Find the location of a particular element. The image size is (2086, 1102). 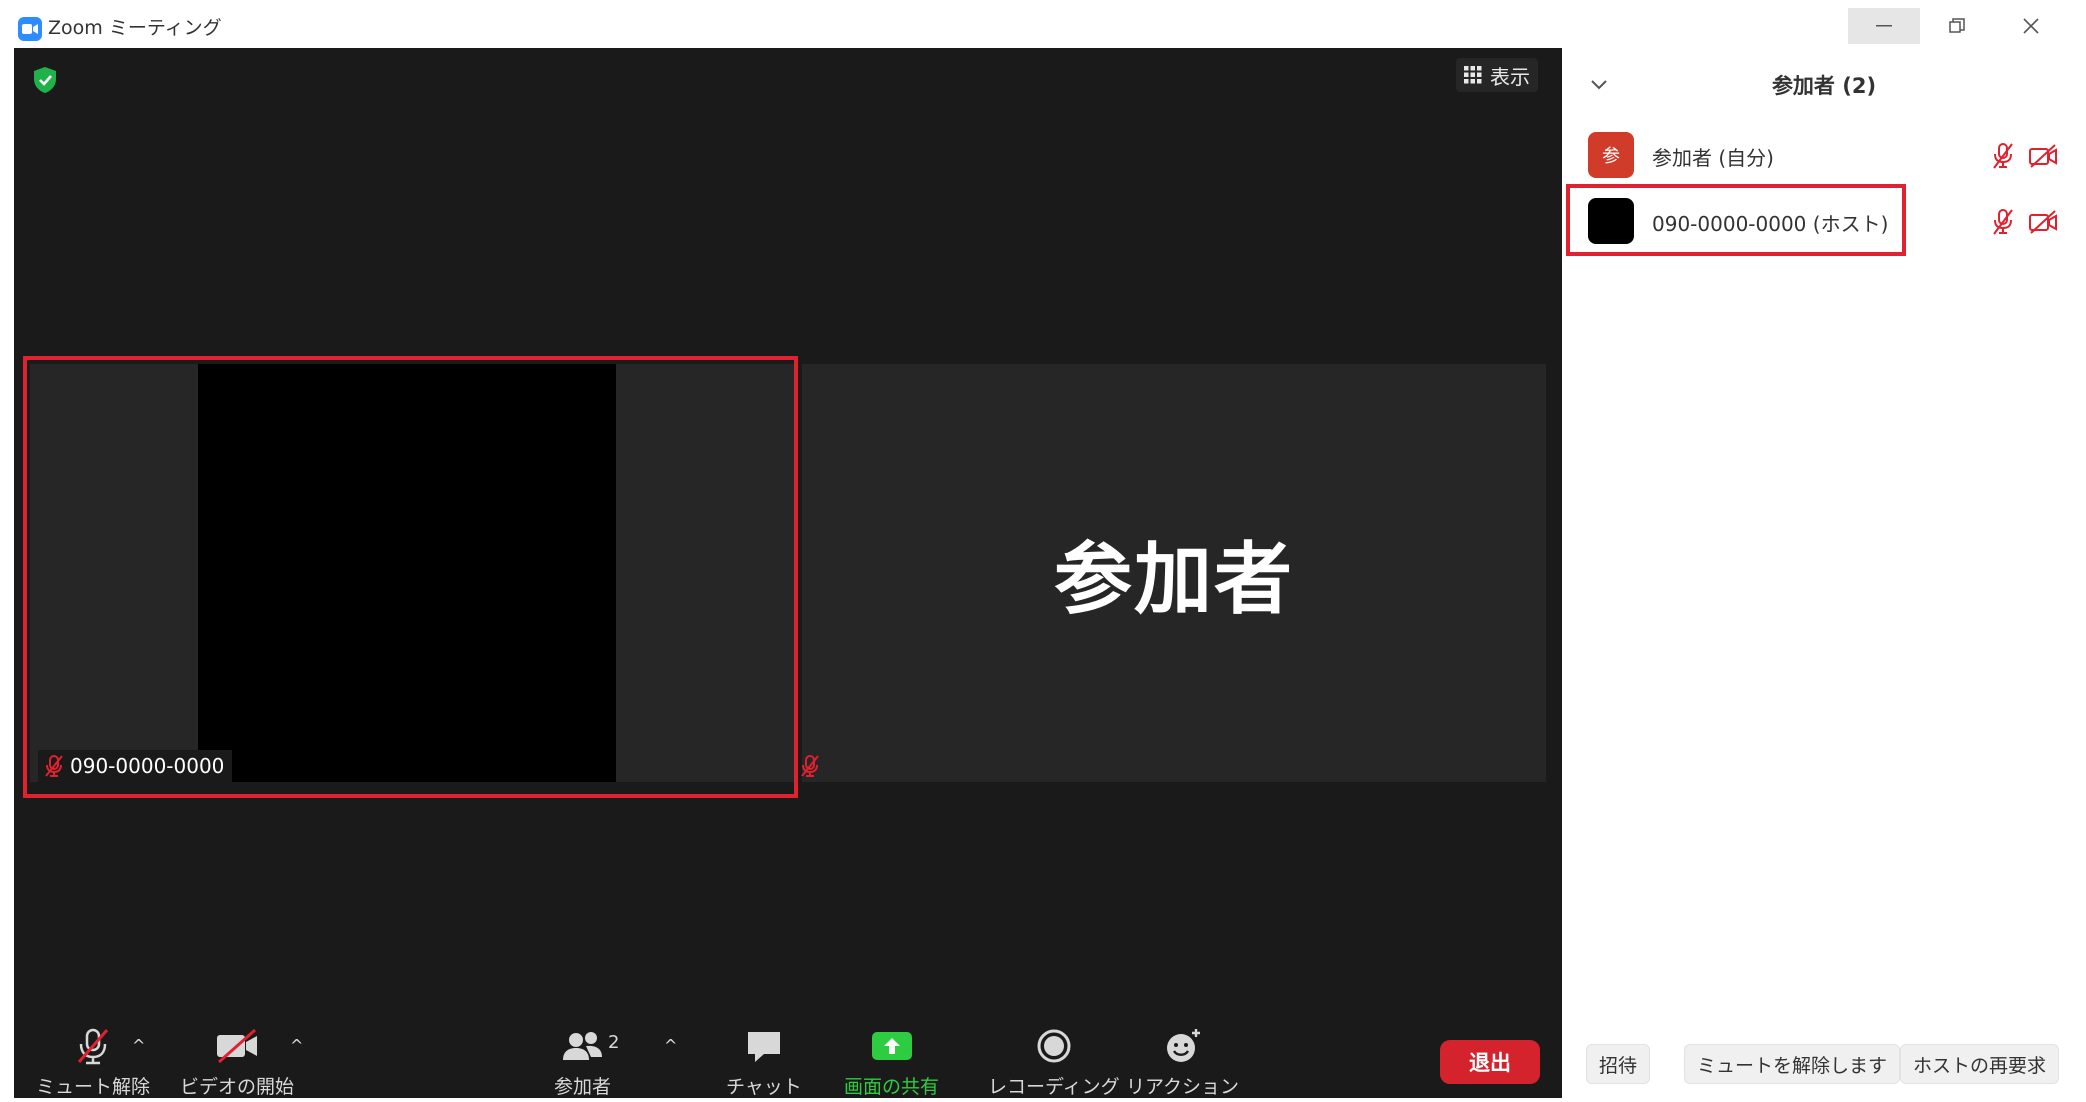

chat-button: チャット is located at coordinates (764, 1062).